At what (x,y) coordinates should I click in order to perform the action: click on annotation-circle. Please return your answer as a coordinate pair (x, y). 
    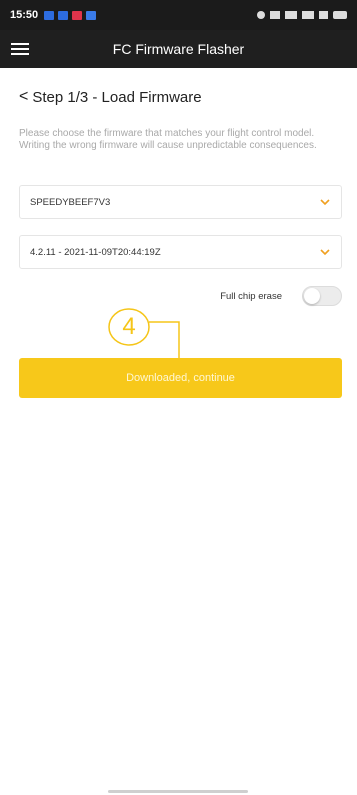
    Looking at the image, I should click on (129, 327).